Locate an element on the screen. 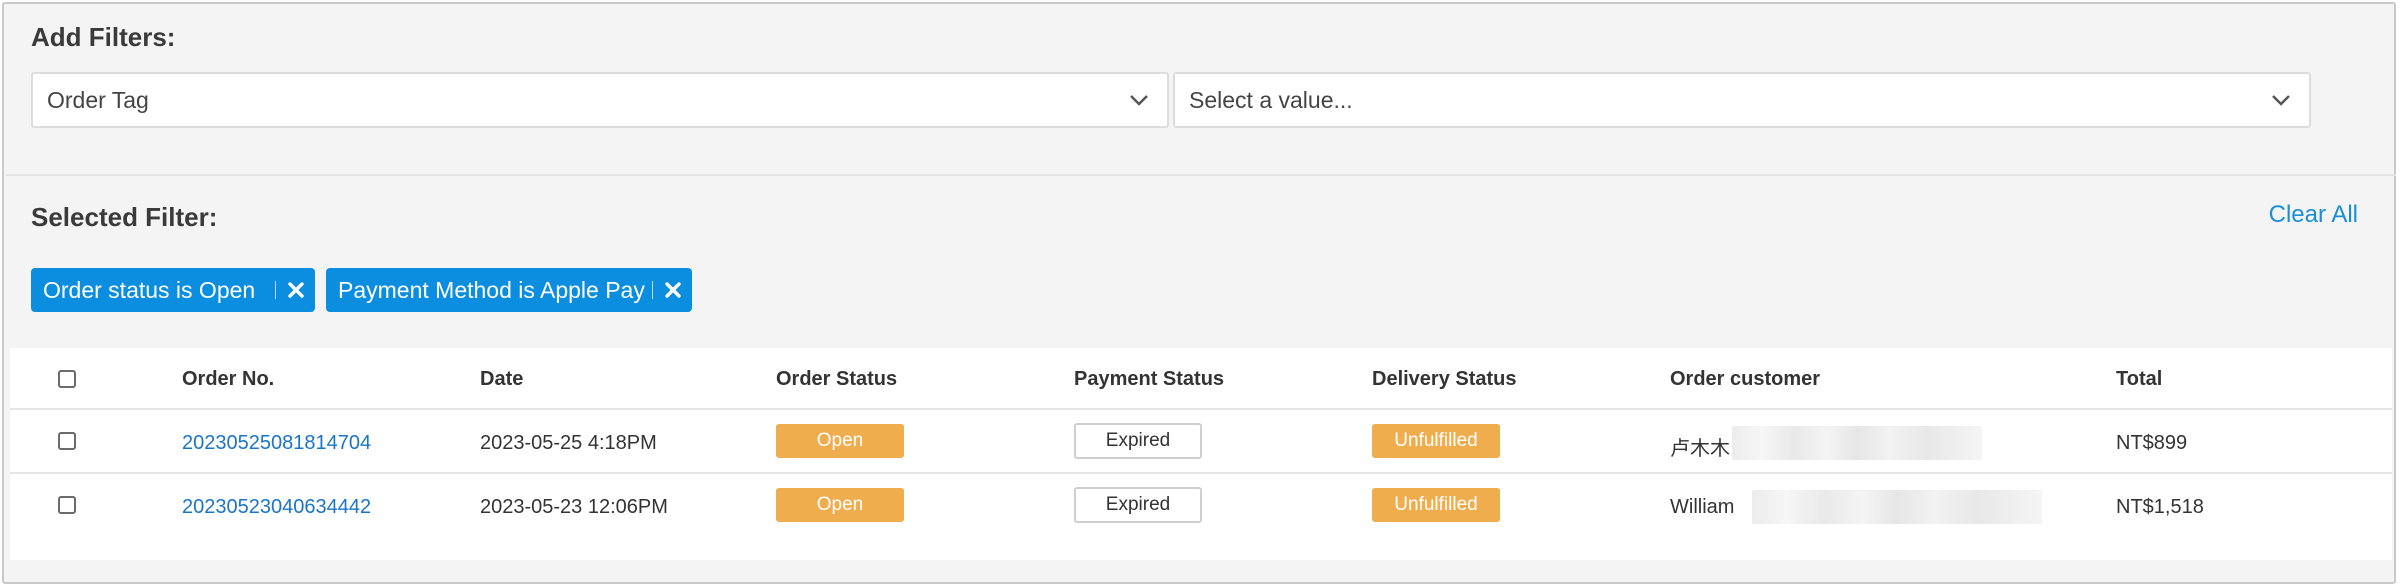 The image size is (2400, 586). section-divider is located at coordinates (1201, 175).